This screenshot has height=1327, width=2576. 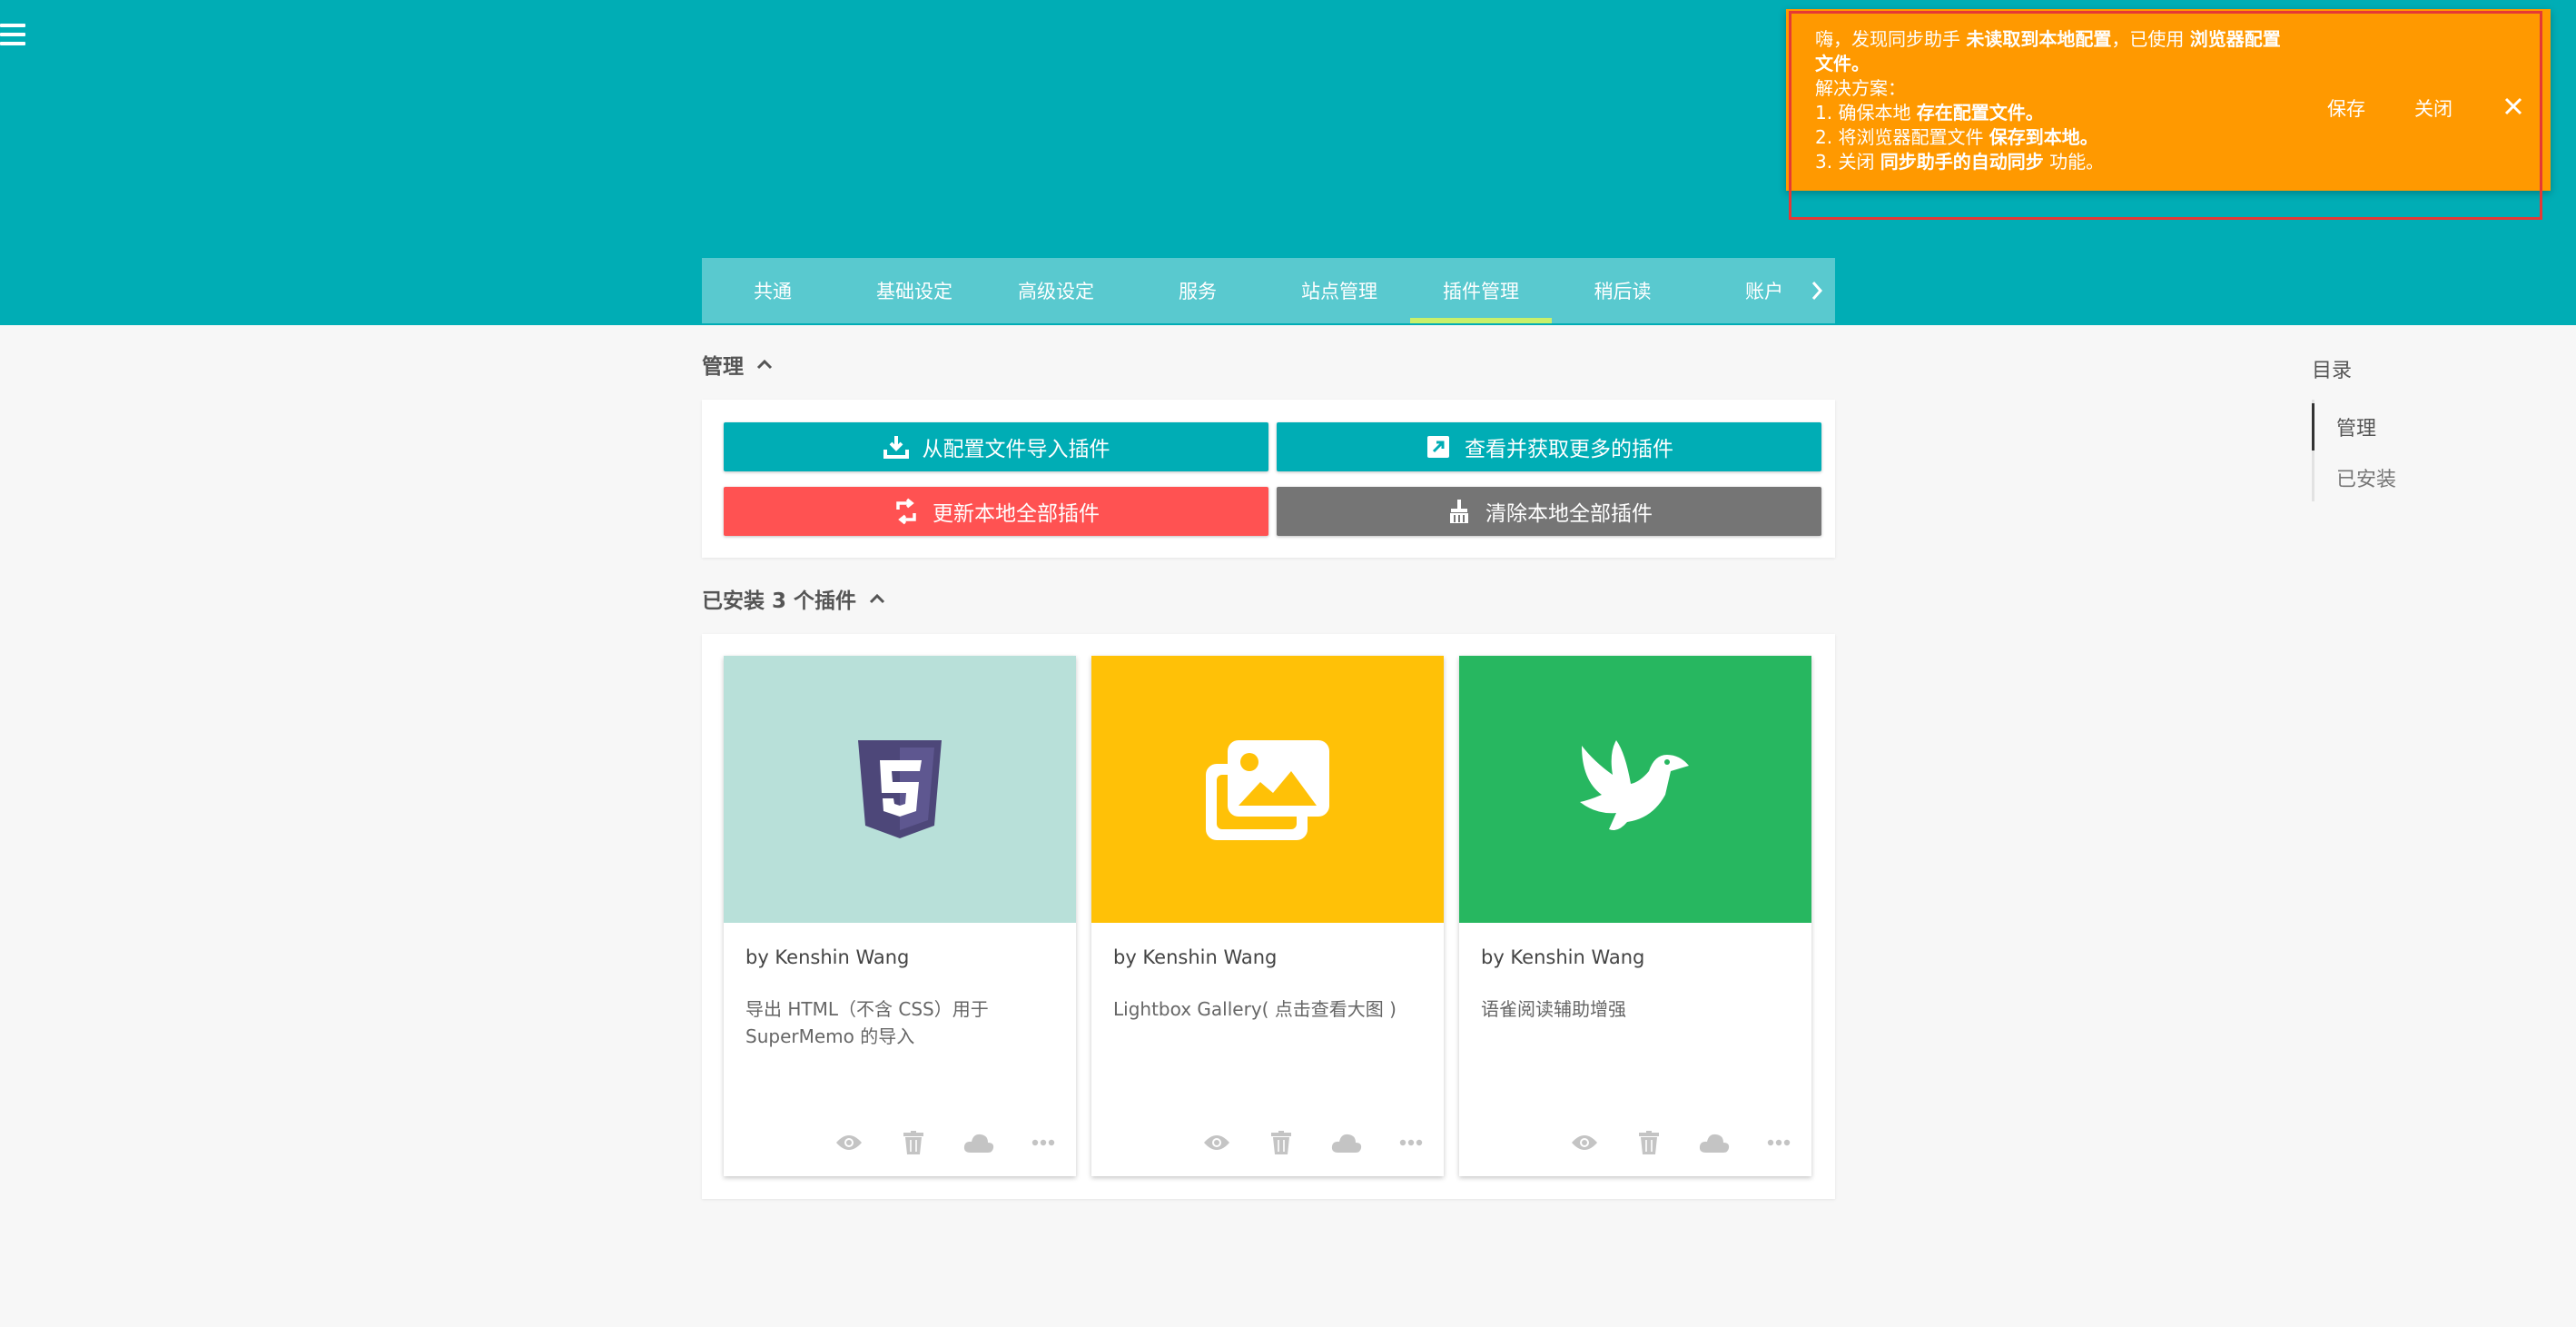 What do you see at coordinates (2366, 478) in the screenshot?
I see `toc-item-installed: 已安装` at bounding box center [2366, 478].